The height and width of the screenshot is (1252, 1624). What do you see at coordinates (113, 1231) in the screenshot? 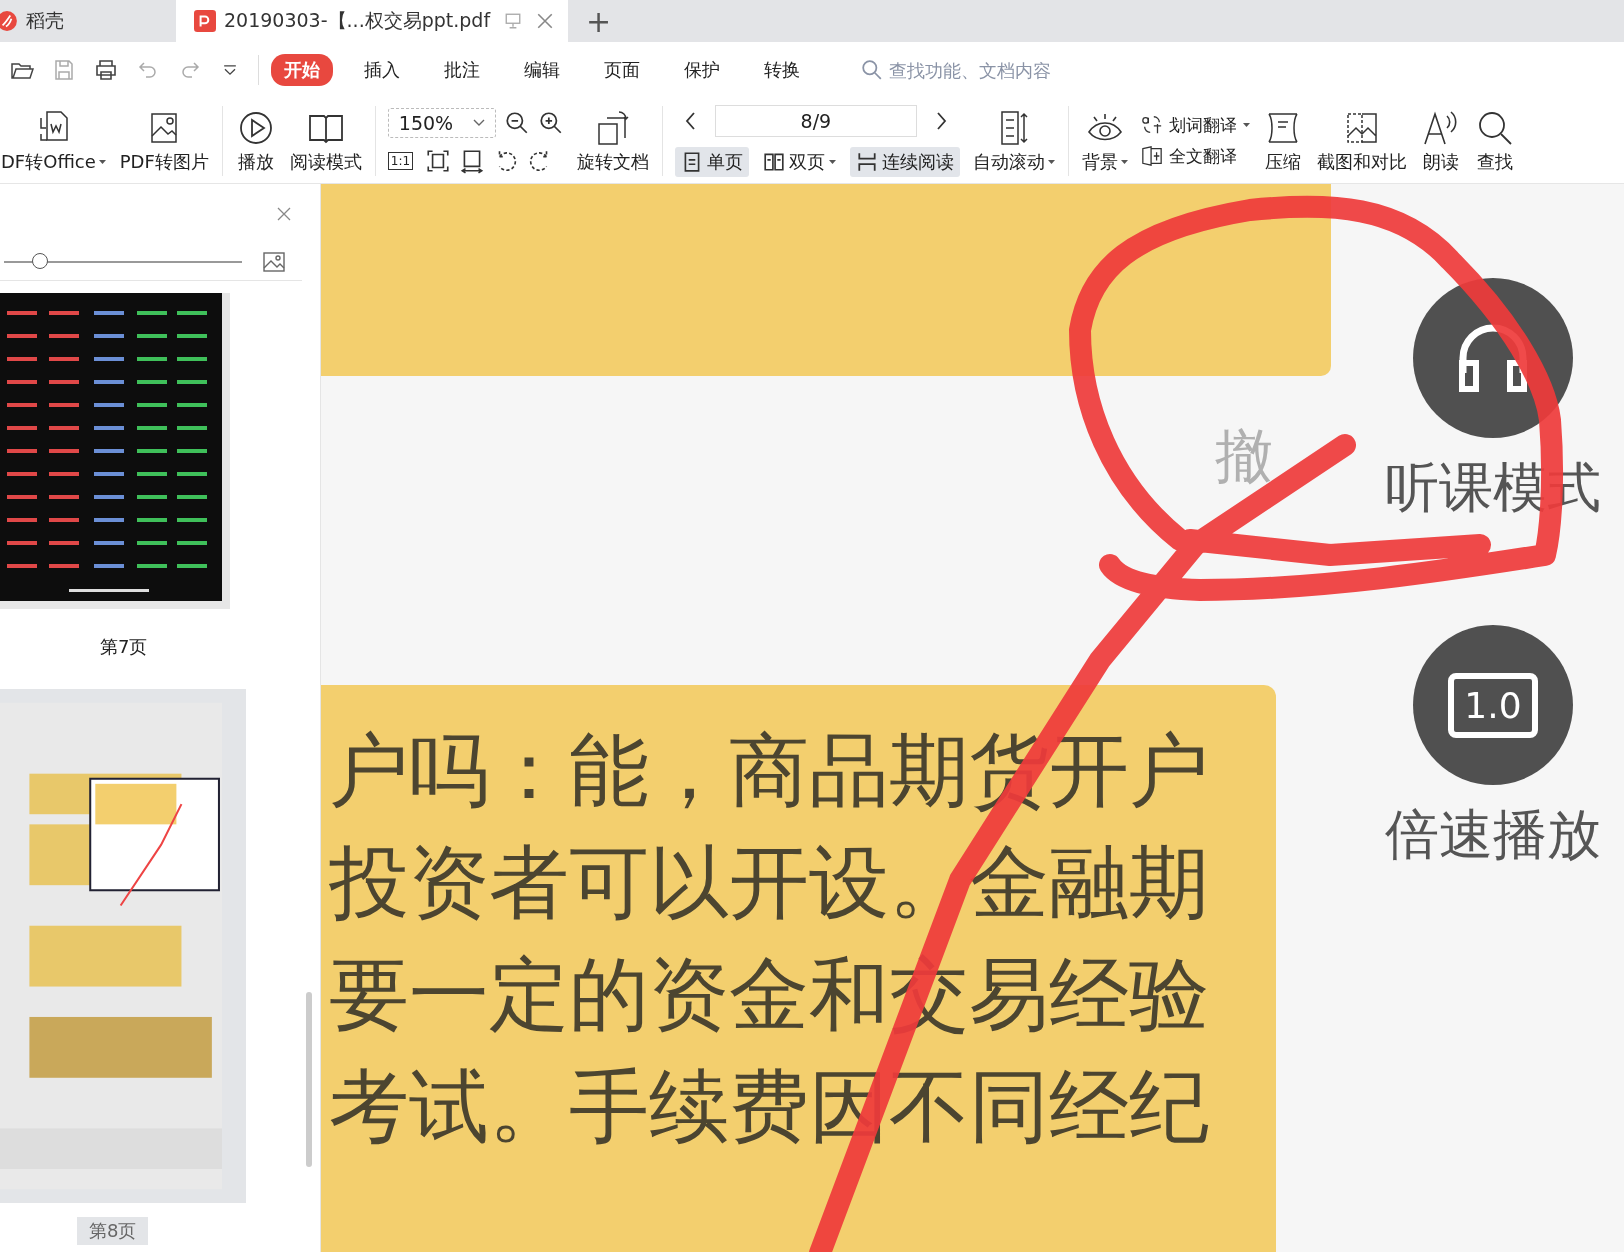
I see `page-label: 第8页` at bounding box center [113, 1231].